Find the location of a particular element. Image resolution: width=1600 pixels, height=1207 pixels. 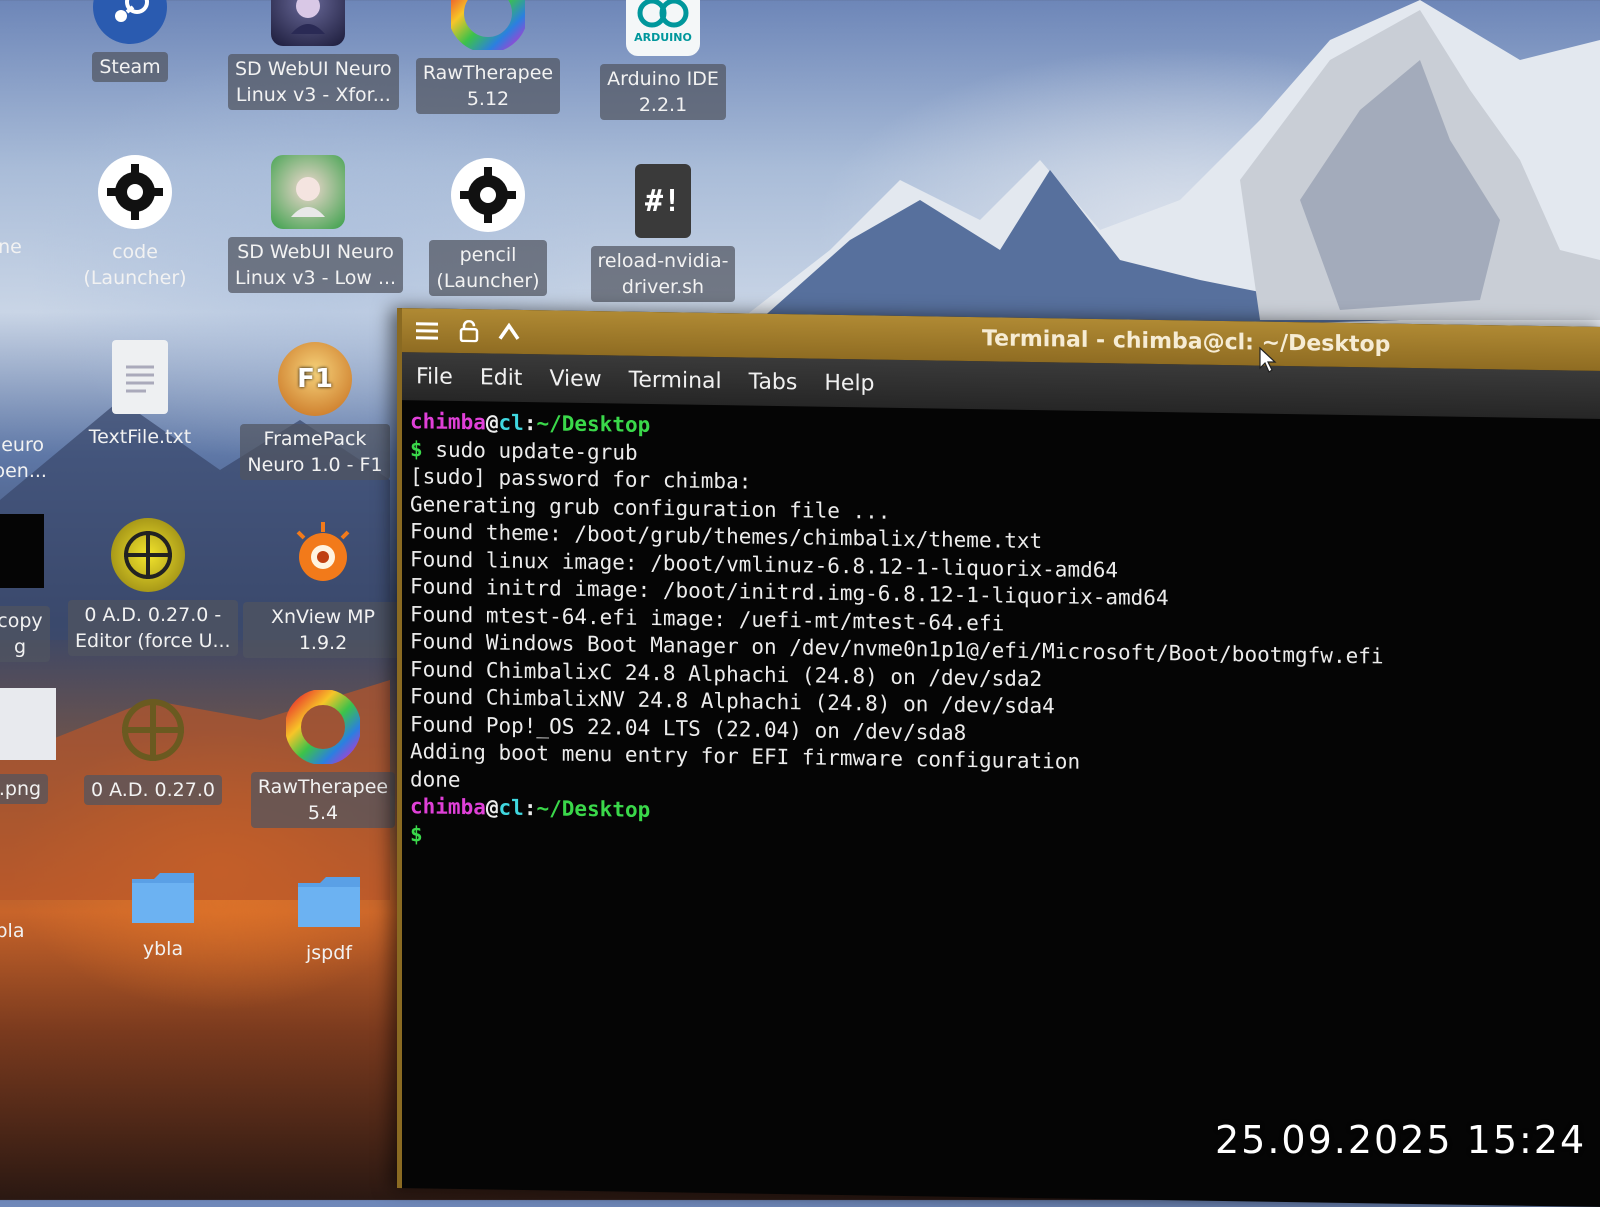

desktop-icon-rawtherapee-54: RawTherapee 5.4 is located at coordinates (323, 759).